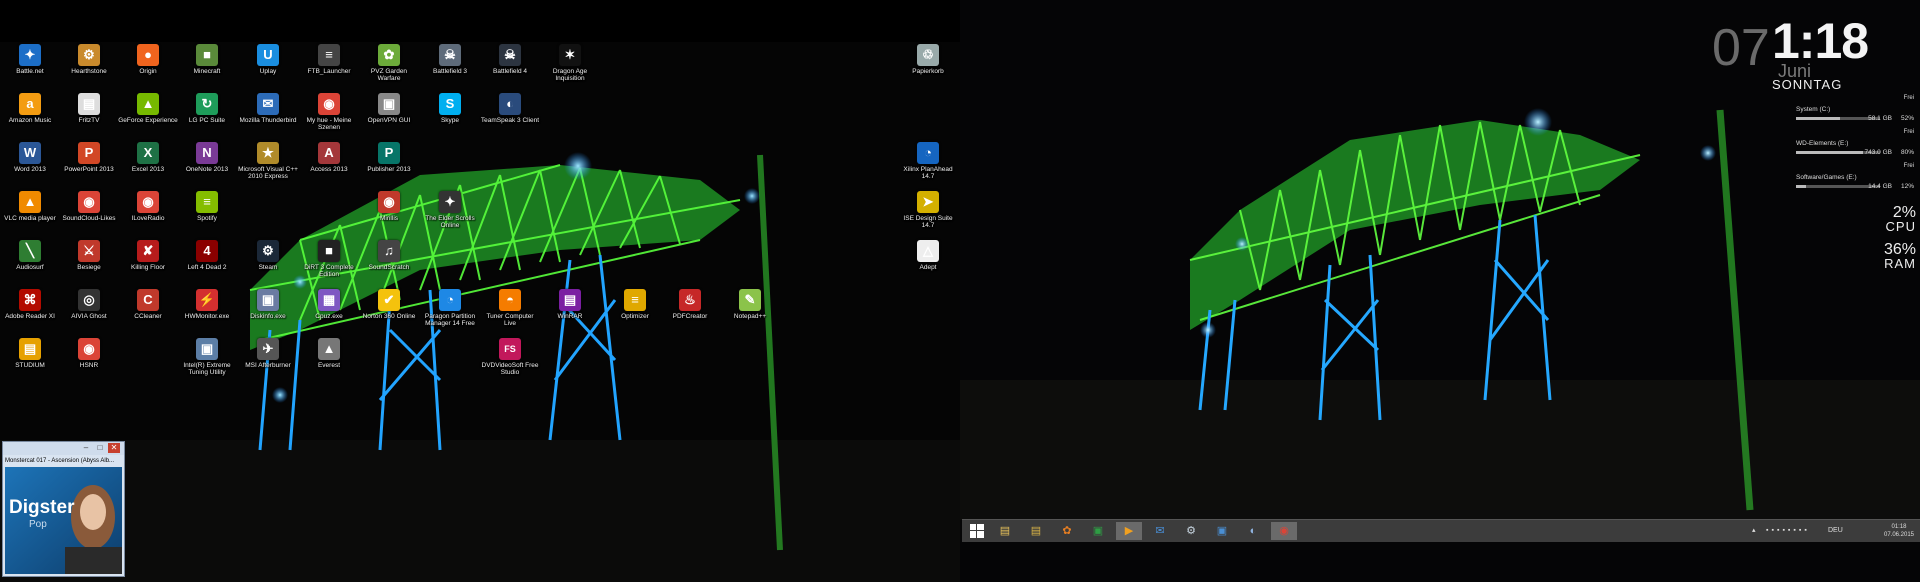  I want to click on desktop-icon: 4 Left 4 Dead 2, so click(207, 264).